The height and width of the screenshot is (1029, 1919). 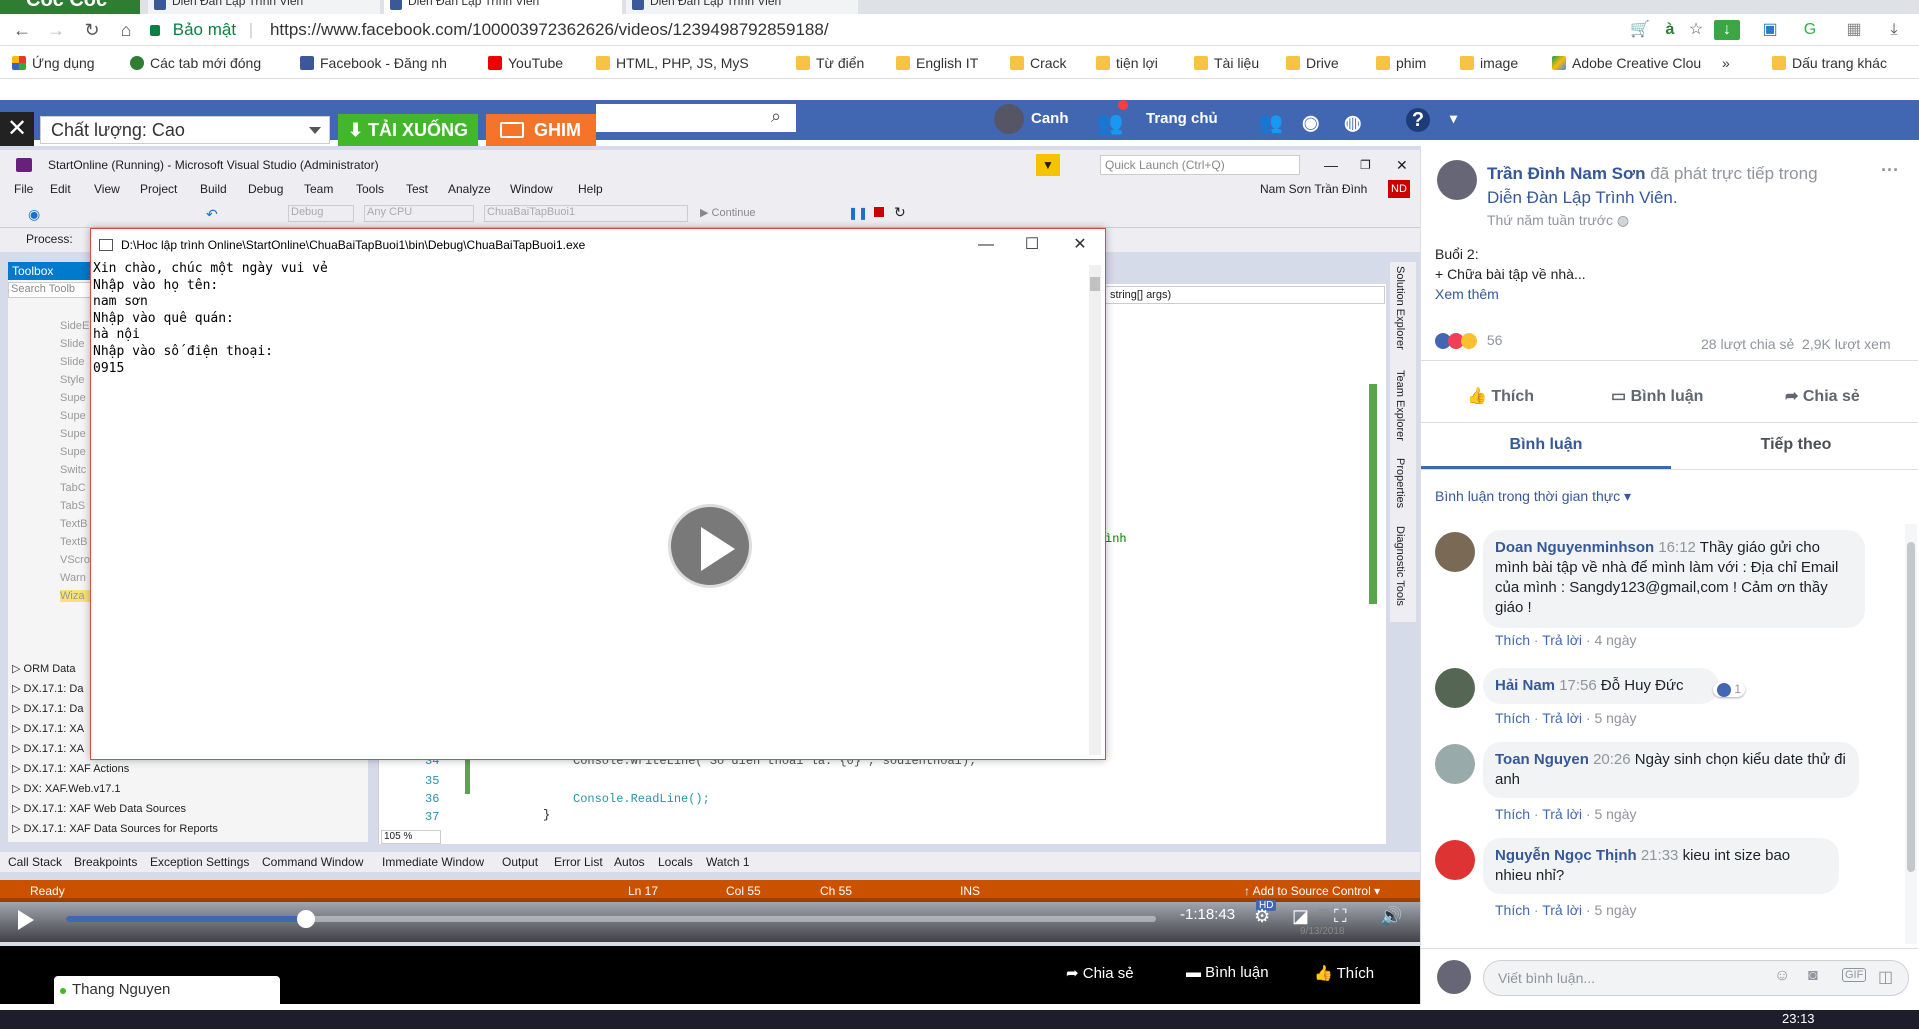 What do you see at coordinates (1227, 972) in the screenshot?
I see `video-comment-button: ▬ Bình luận` at bounding box center [1227, 972].